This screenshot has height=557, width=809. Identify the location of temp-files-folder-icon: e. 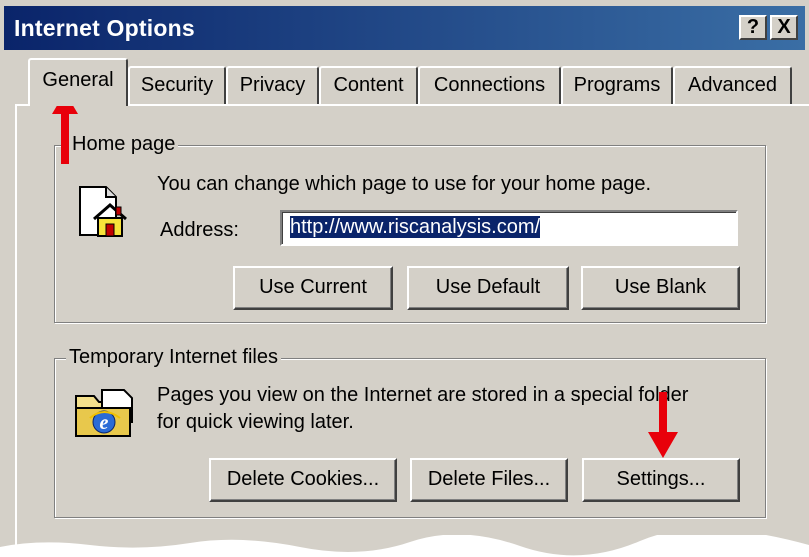
(104, 413).